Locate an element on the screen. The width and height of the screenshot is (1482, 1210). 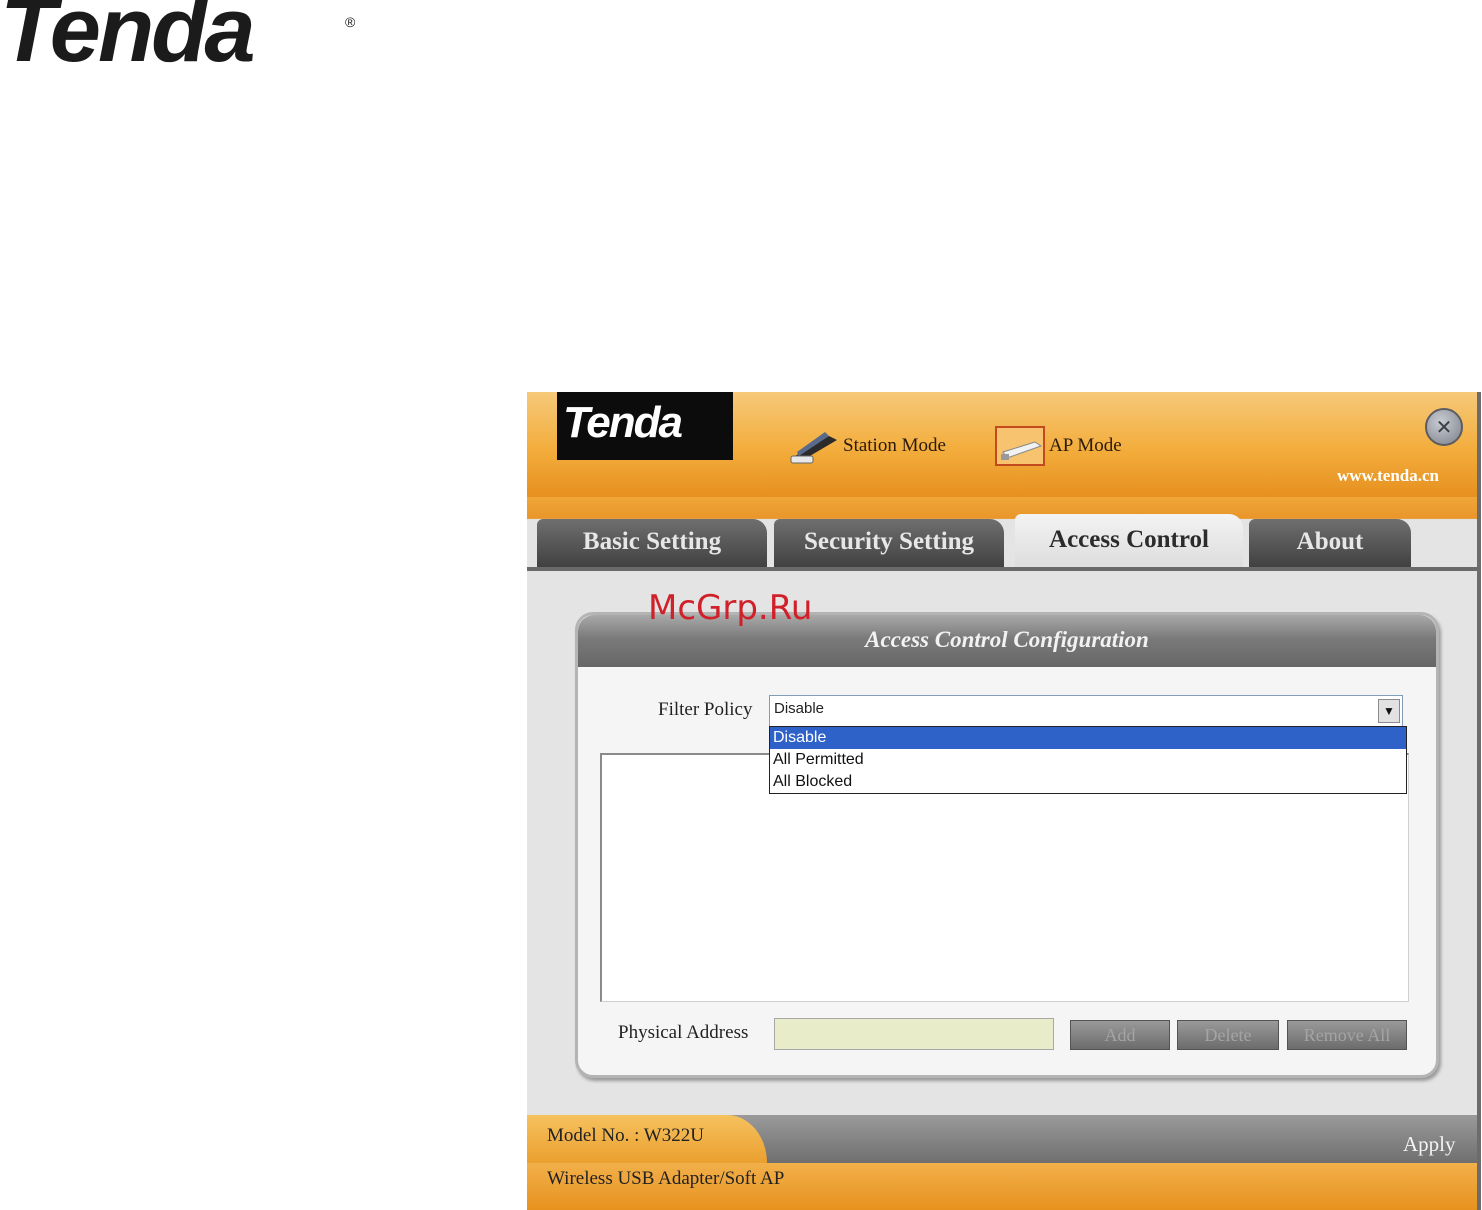
tab-security-setting: Security Setting is located at coordinates (889, 544).